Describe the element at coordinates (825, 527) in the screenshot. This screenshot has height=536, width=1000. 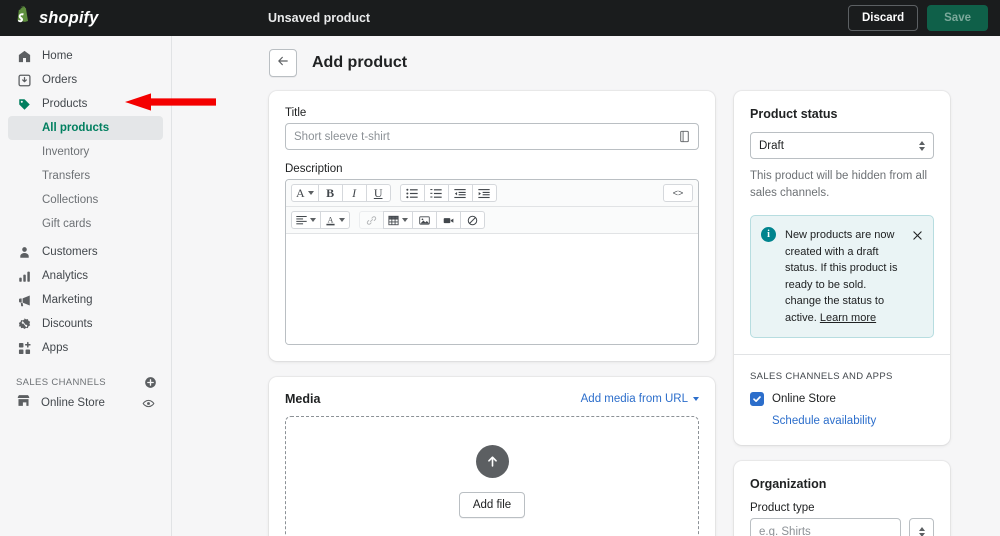
I see `product-type-input: e.g. Shirts` at that location.